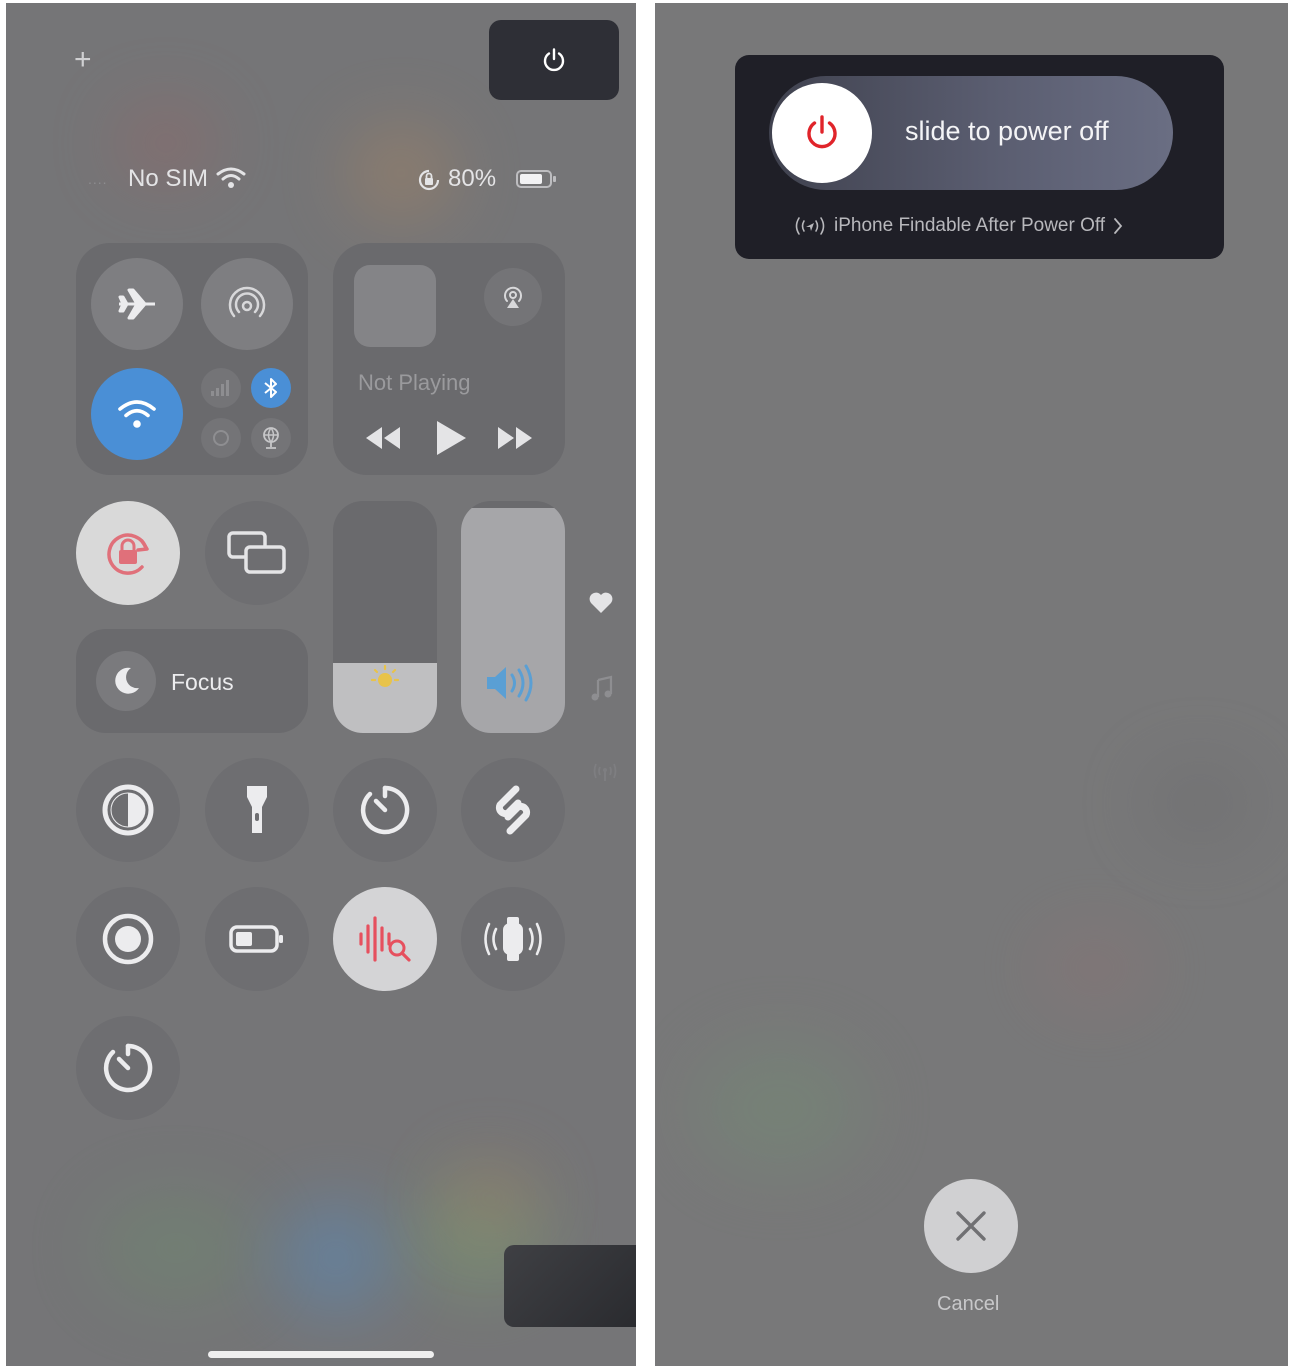 This screenshot has width=1295, height=1366. I want to click on stopwatch-icon, so click(128, 1068).